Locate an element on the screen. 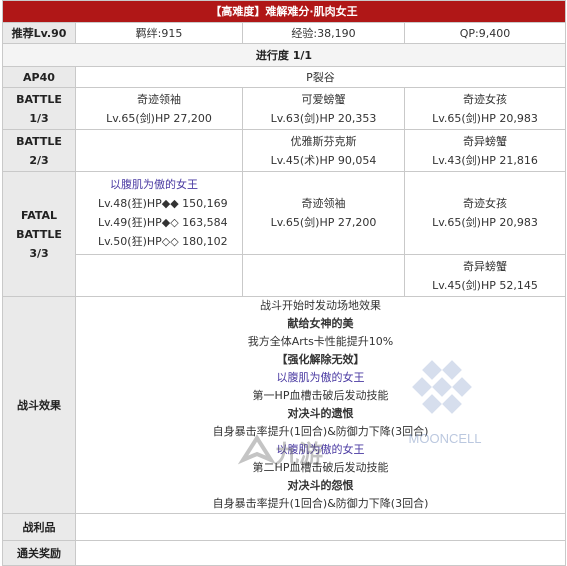  effect-line-2: 我方全体Arts卡性能提升10% 【强化解除无效】 is located at coordinates (321, 351).